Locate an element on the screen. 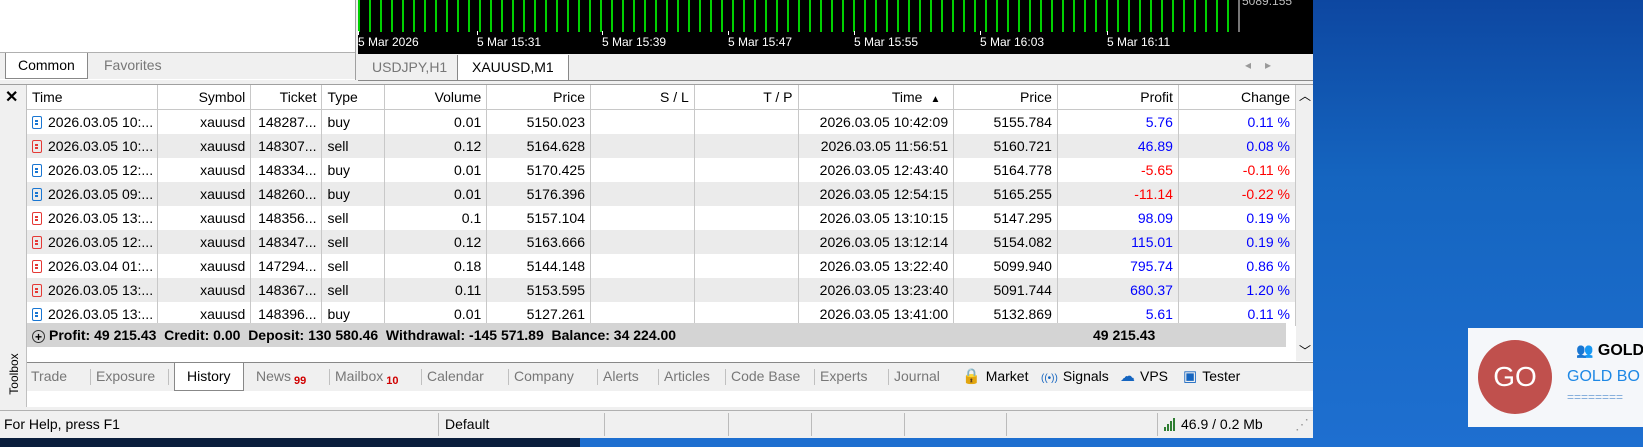 The height and width of the screenshot is (447, 1643). tab-calendar: Calendar is located at coordinates (455, 376).